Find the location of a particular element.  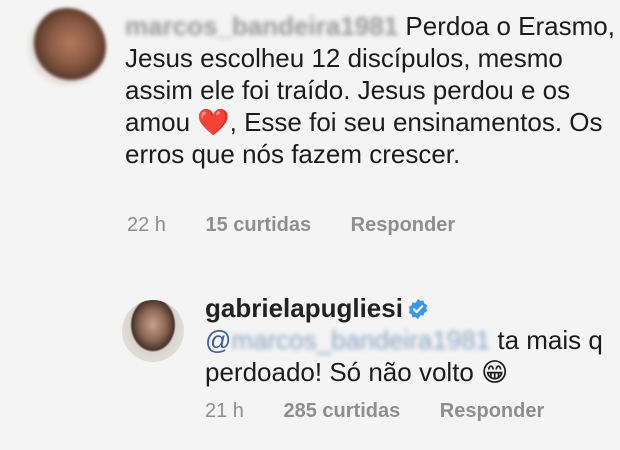

likes-count-button: 285 curtidas is located at coordinates (342, 411).